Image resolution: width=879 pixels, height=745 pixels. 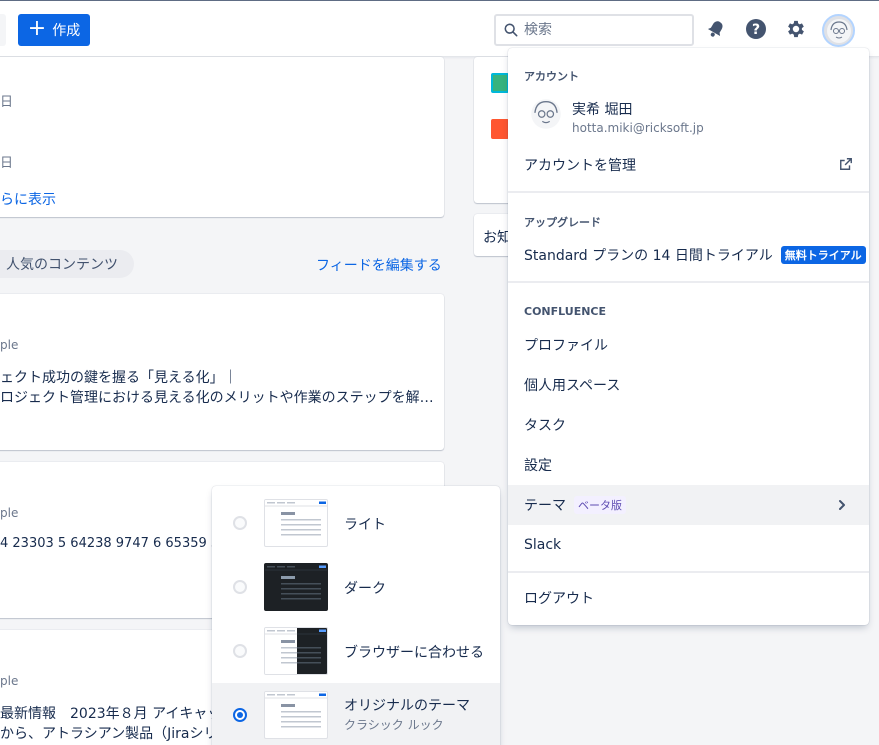 I want to click on search-box, so click(x=594, y=30).